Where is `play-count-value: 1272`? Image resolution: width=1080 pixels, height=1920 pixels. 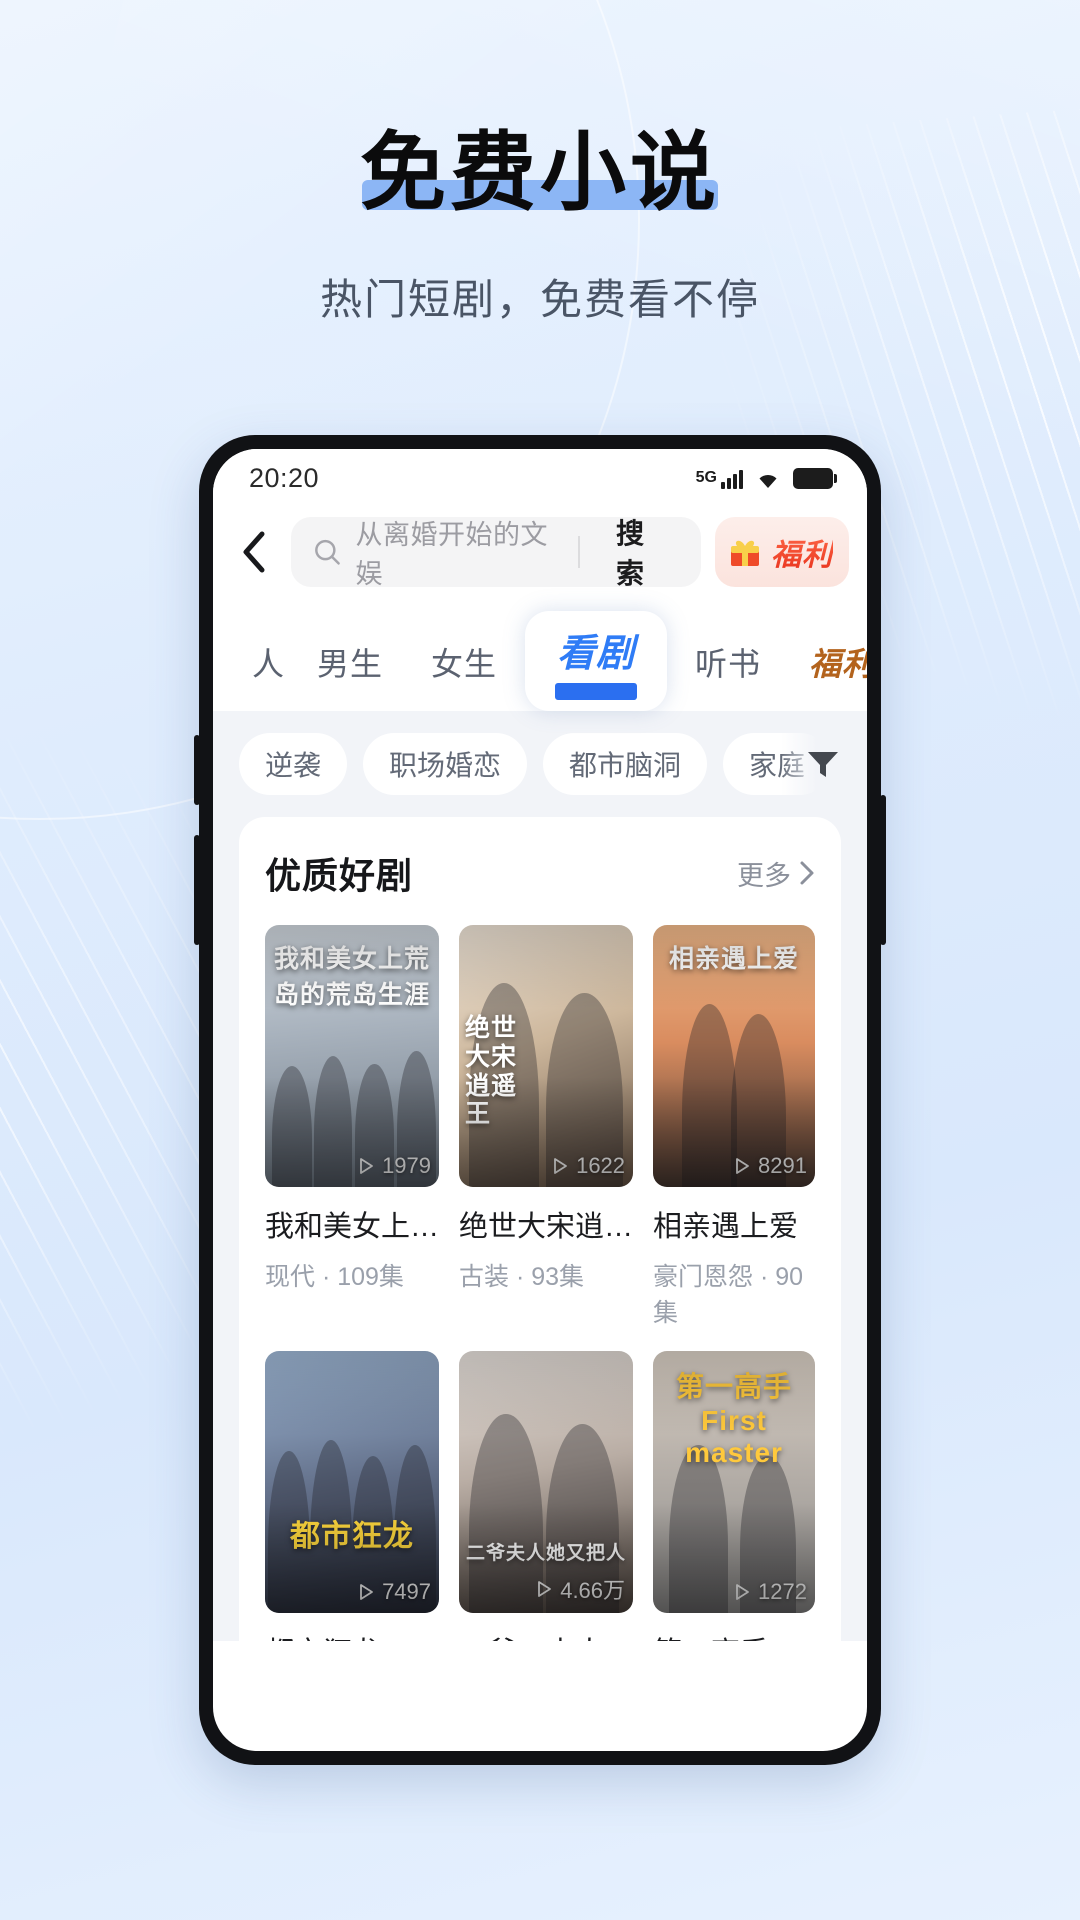
play-count-value: 1272 is located at coordinates (782, 1591).